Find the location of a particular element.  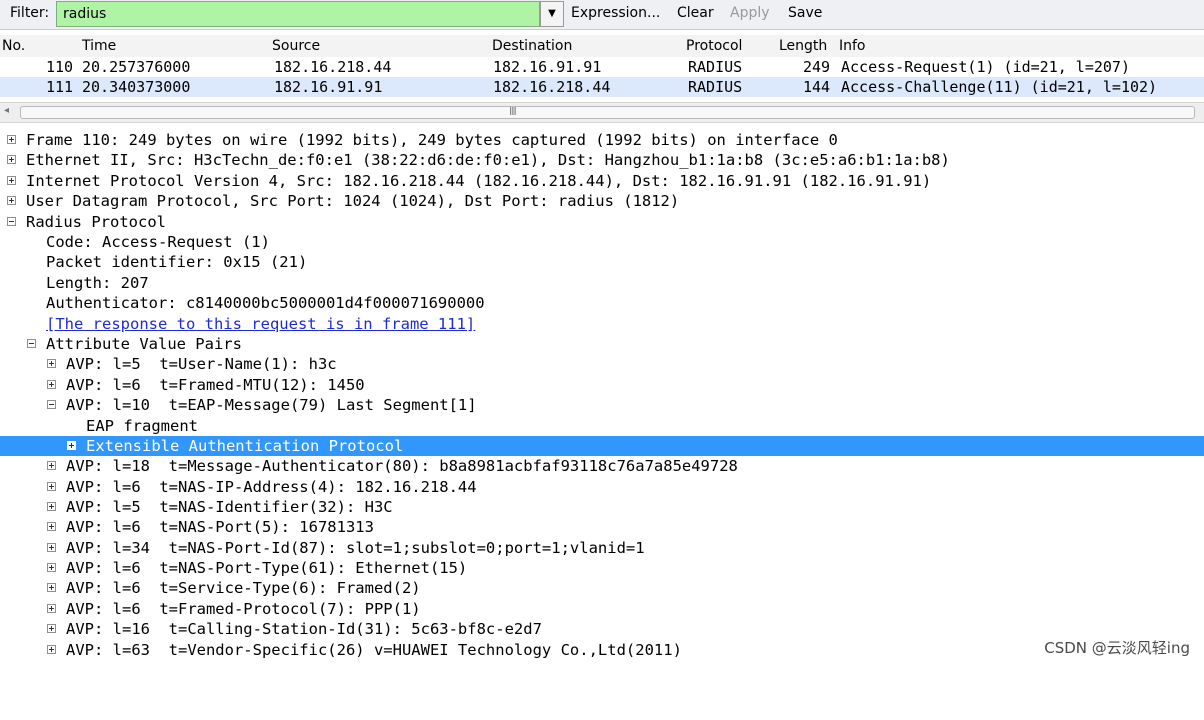

tree-row-label: AVP: l=6 t=Framed-Protocol(7): PPP(1) is located at coordinates (243, 609).